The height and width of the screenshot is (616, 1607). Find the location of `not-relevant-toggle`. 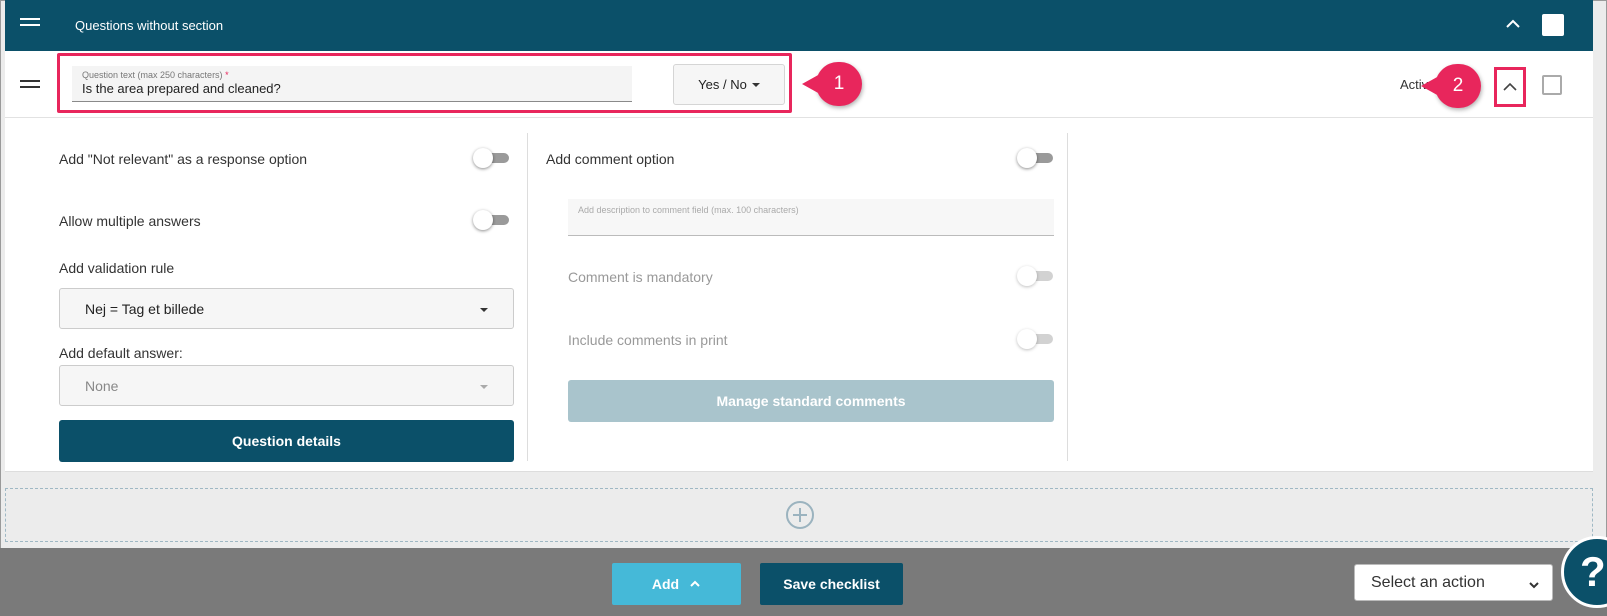

not-relevant-toggle is located at coordinates (491, 158).